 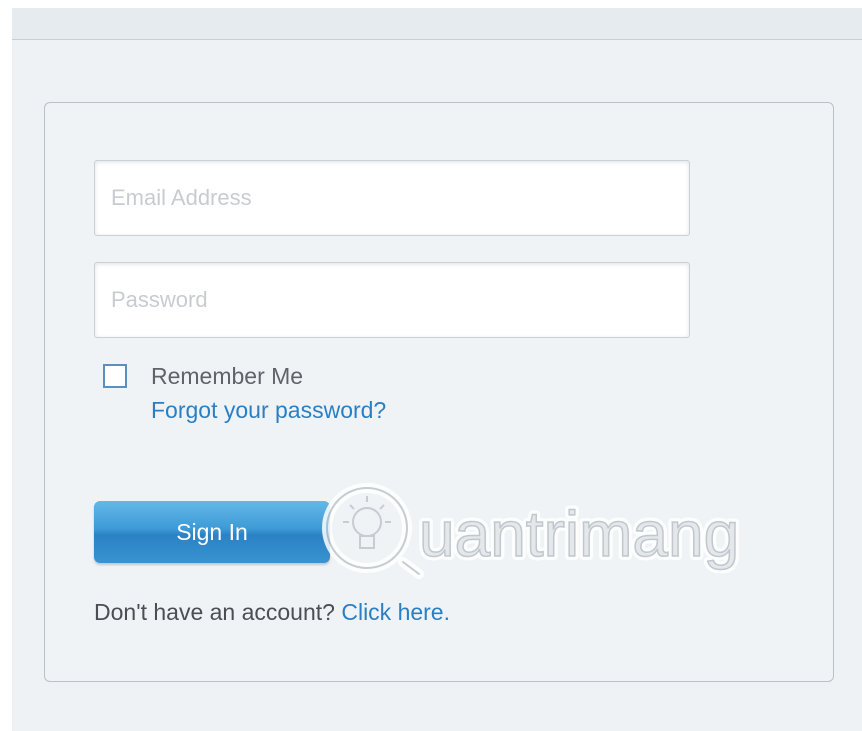 I want to click on remember-me-label: Remember Me, so click(x=227, y=375).